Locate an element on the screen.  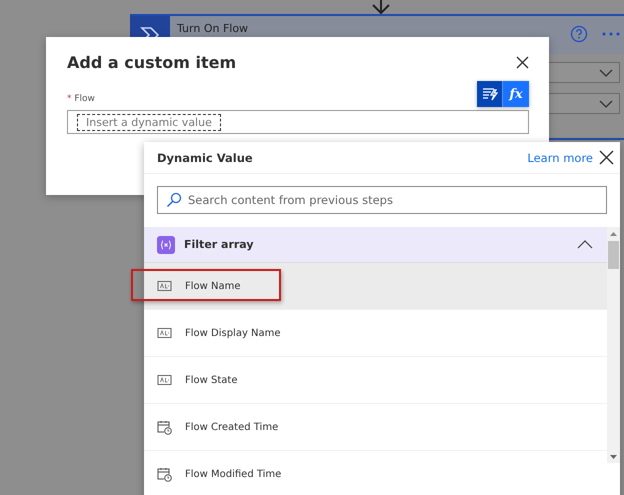
placeholder-token: Insert a dynamic value is located at coordinates (149, 122).